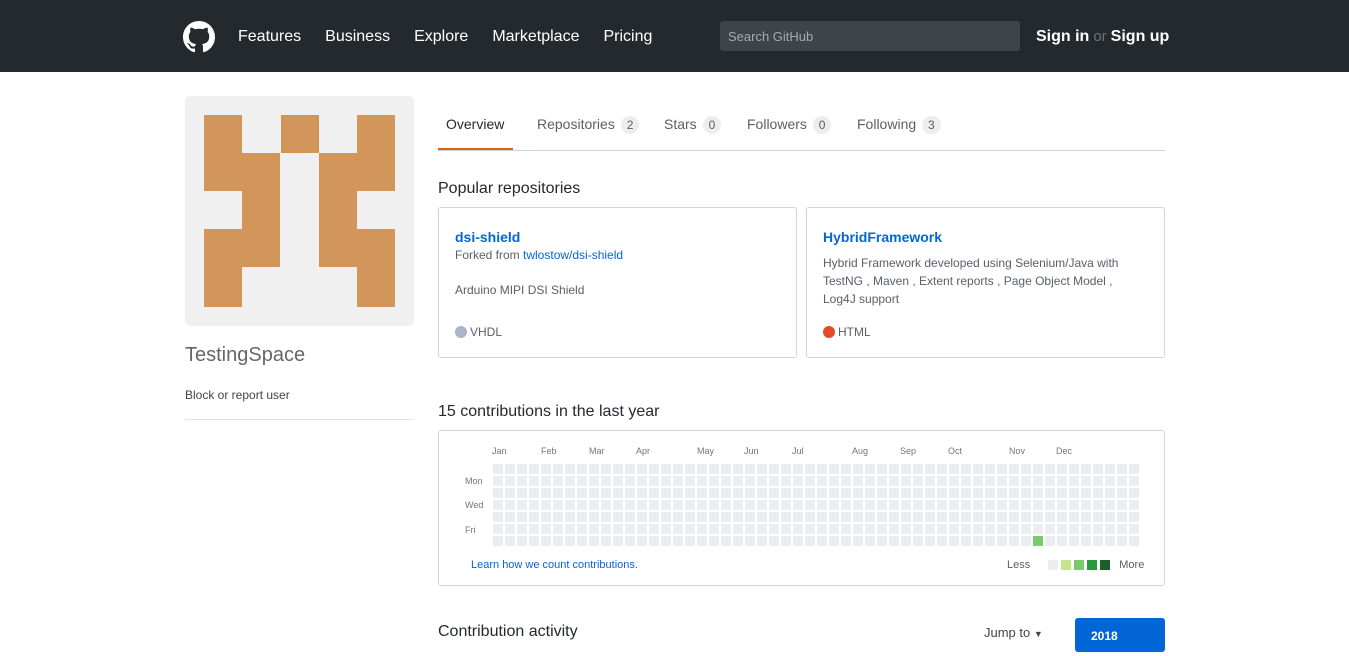  What do you see at coordinates (520, 290) in the screenshot?
I see `repo-description: Arduino MIPI DSI Shield` at bounding box center [520, 290].